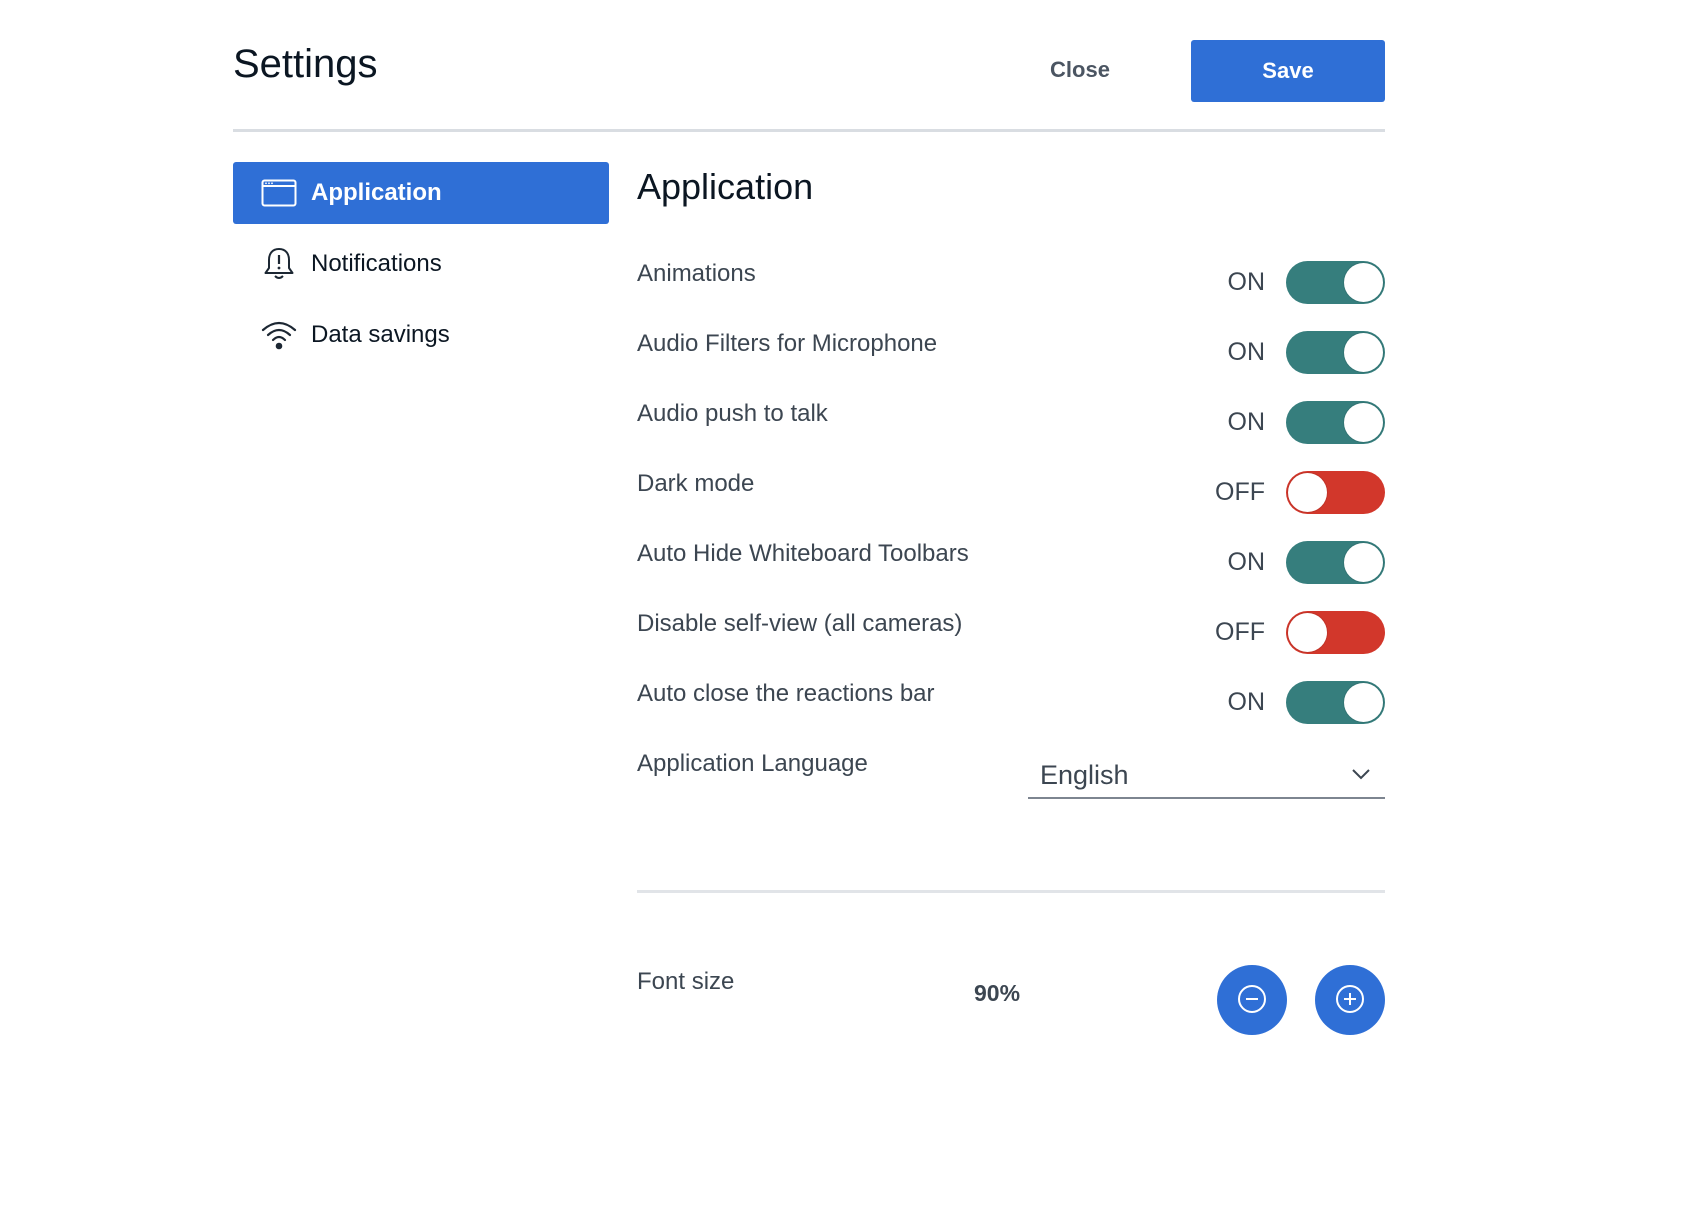 The image size is (1692, 1212). Describe the element at coordinates (376, 263) in the screenshot. I see `sidebar-item-label: Notifications` at that location.